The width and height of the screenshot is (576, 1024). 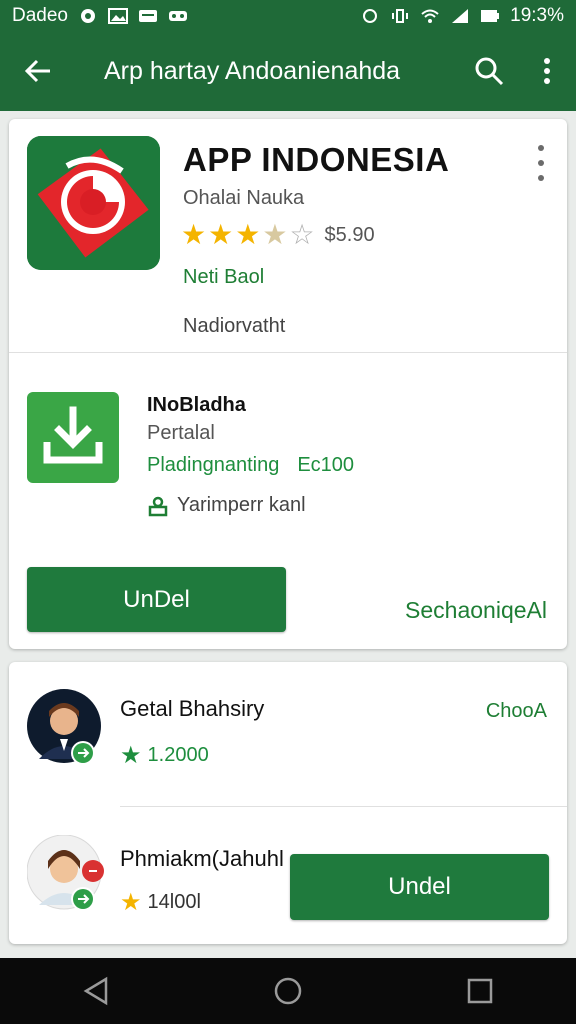 What do you see at coordinates (400, 15) in the screenshot?
I see `vibrate-icon` at bounding box center [400, 15].